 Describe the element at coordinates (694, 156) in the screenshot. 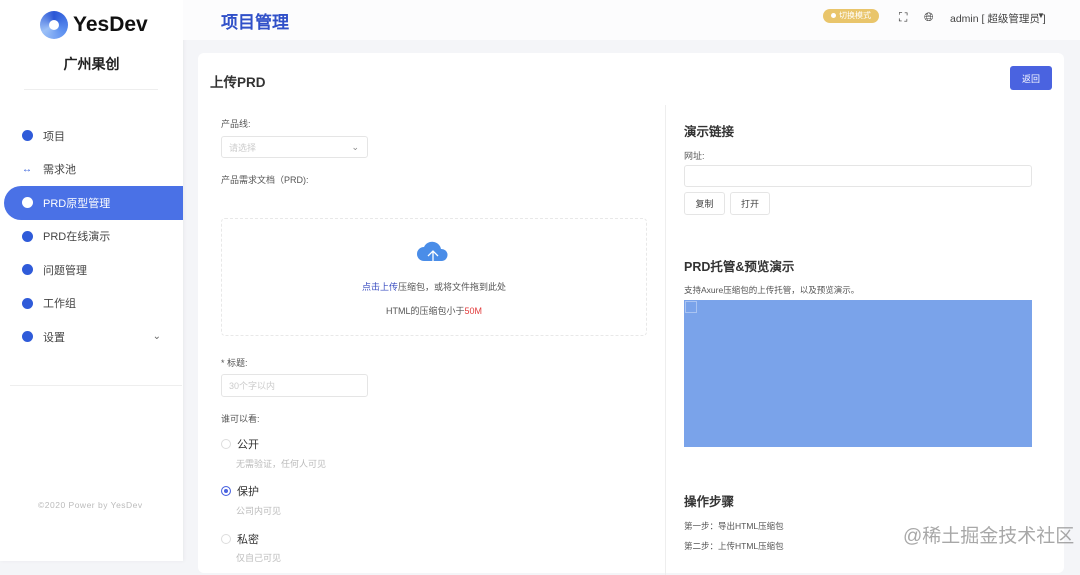

I see `url-label: 网址:` at that location.